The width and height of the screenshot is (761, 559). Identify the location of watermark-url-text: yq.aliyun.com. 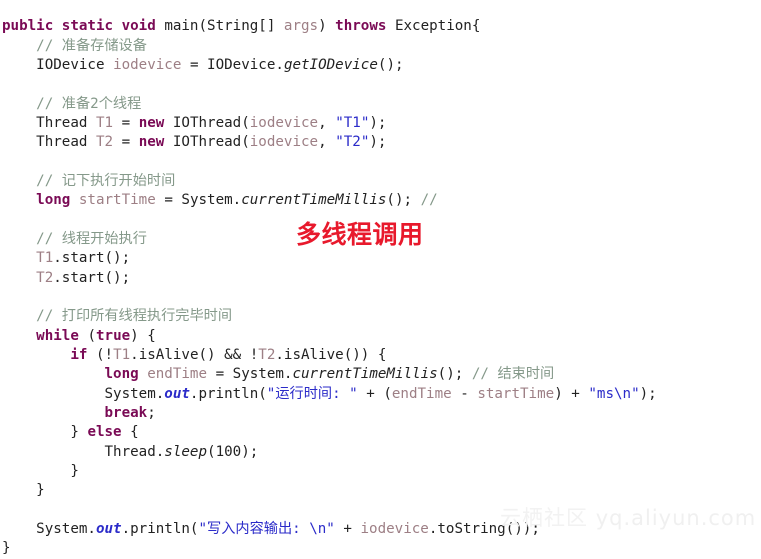
(676, 518).